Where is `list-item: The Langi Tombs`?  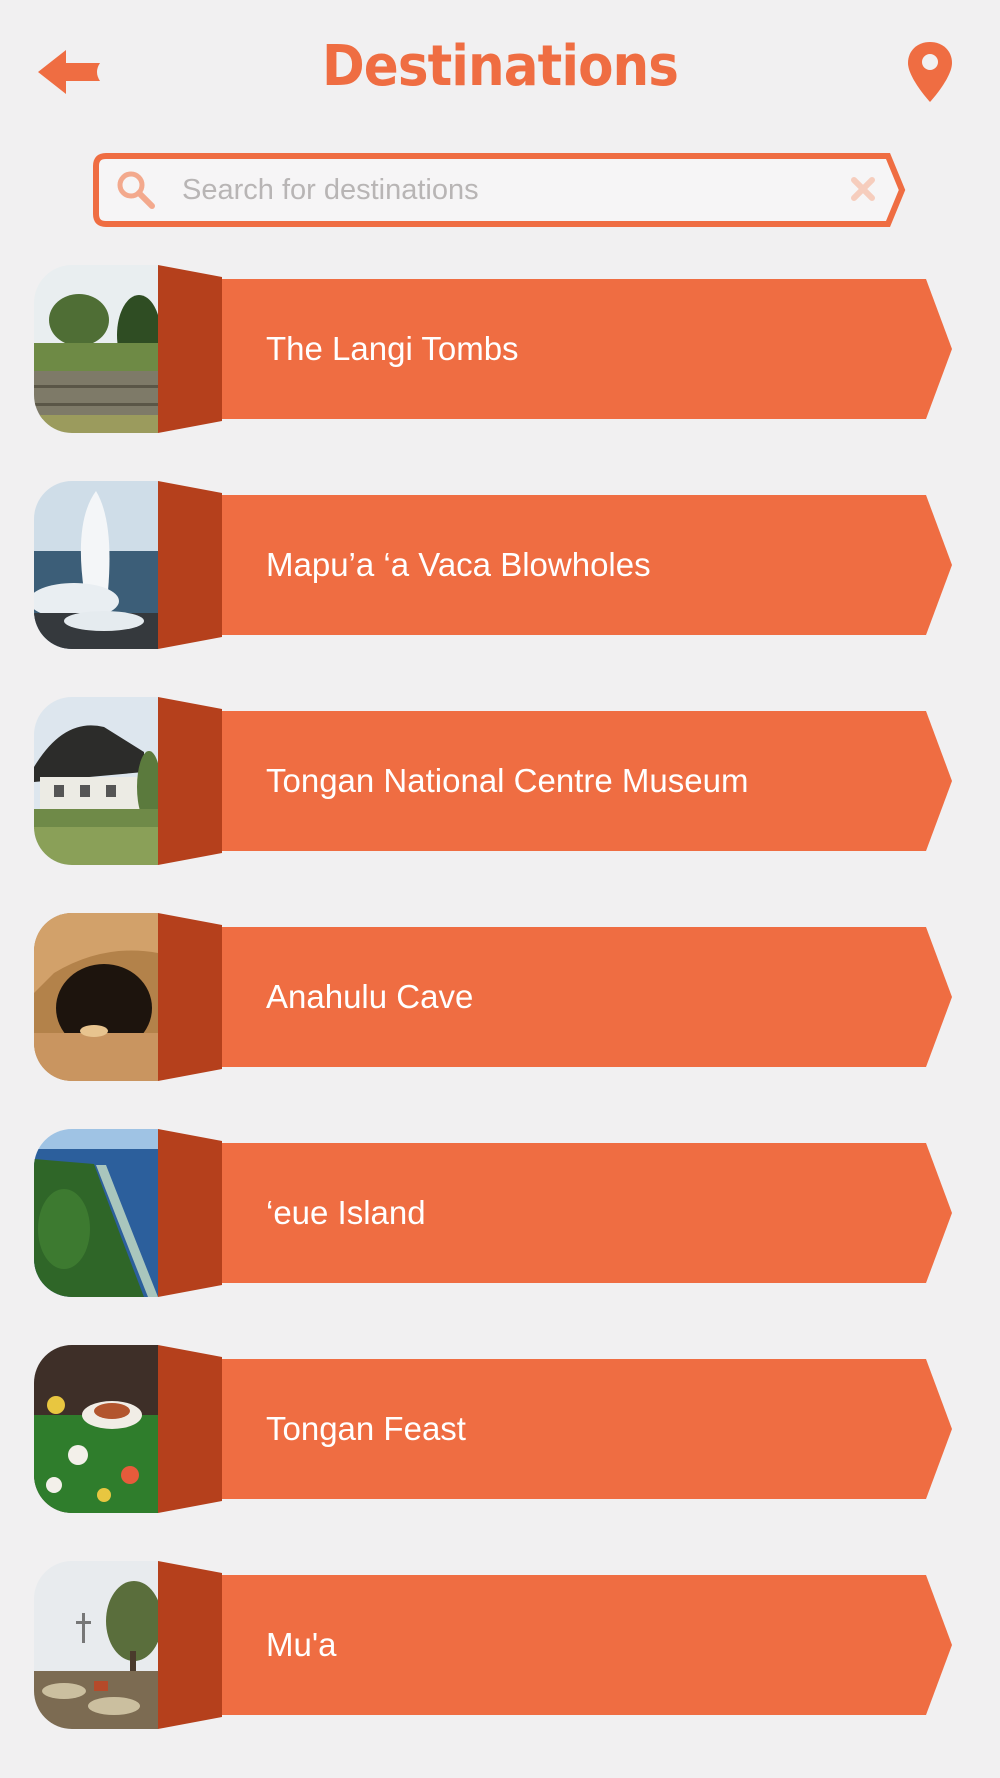
list-item: The Langi Tombs is located at coordinates (494, 349).